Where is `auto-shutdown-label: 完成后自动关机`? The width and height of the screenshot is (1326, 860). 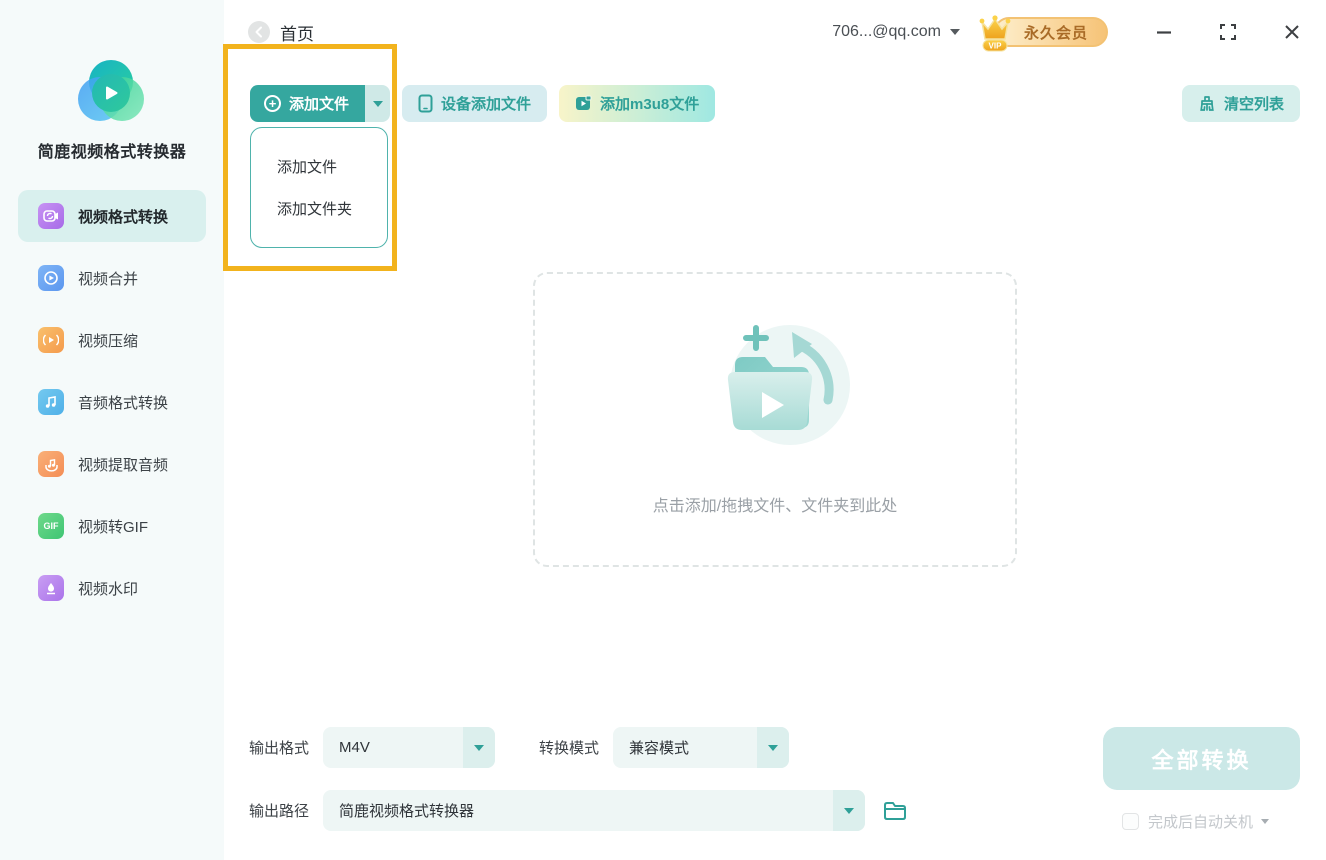 auto-shutdown-label: 完成后自动关机 is located at coordinates (1201, 822).